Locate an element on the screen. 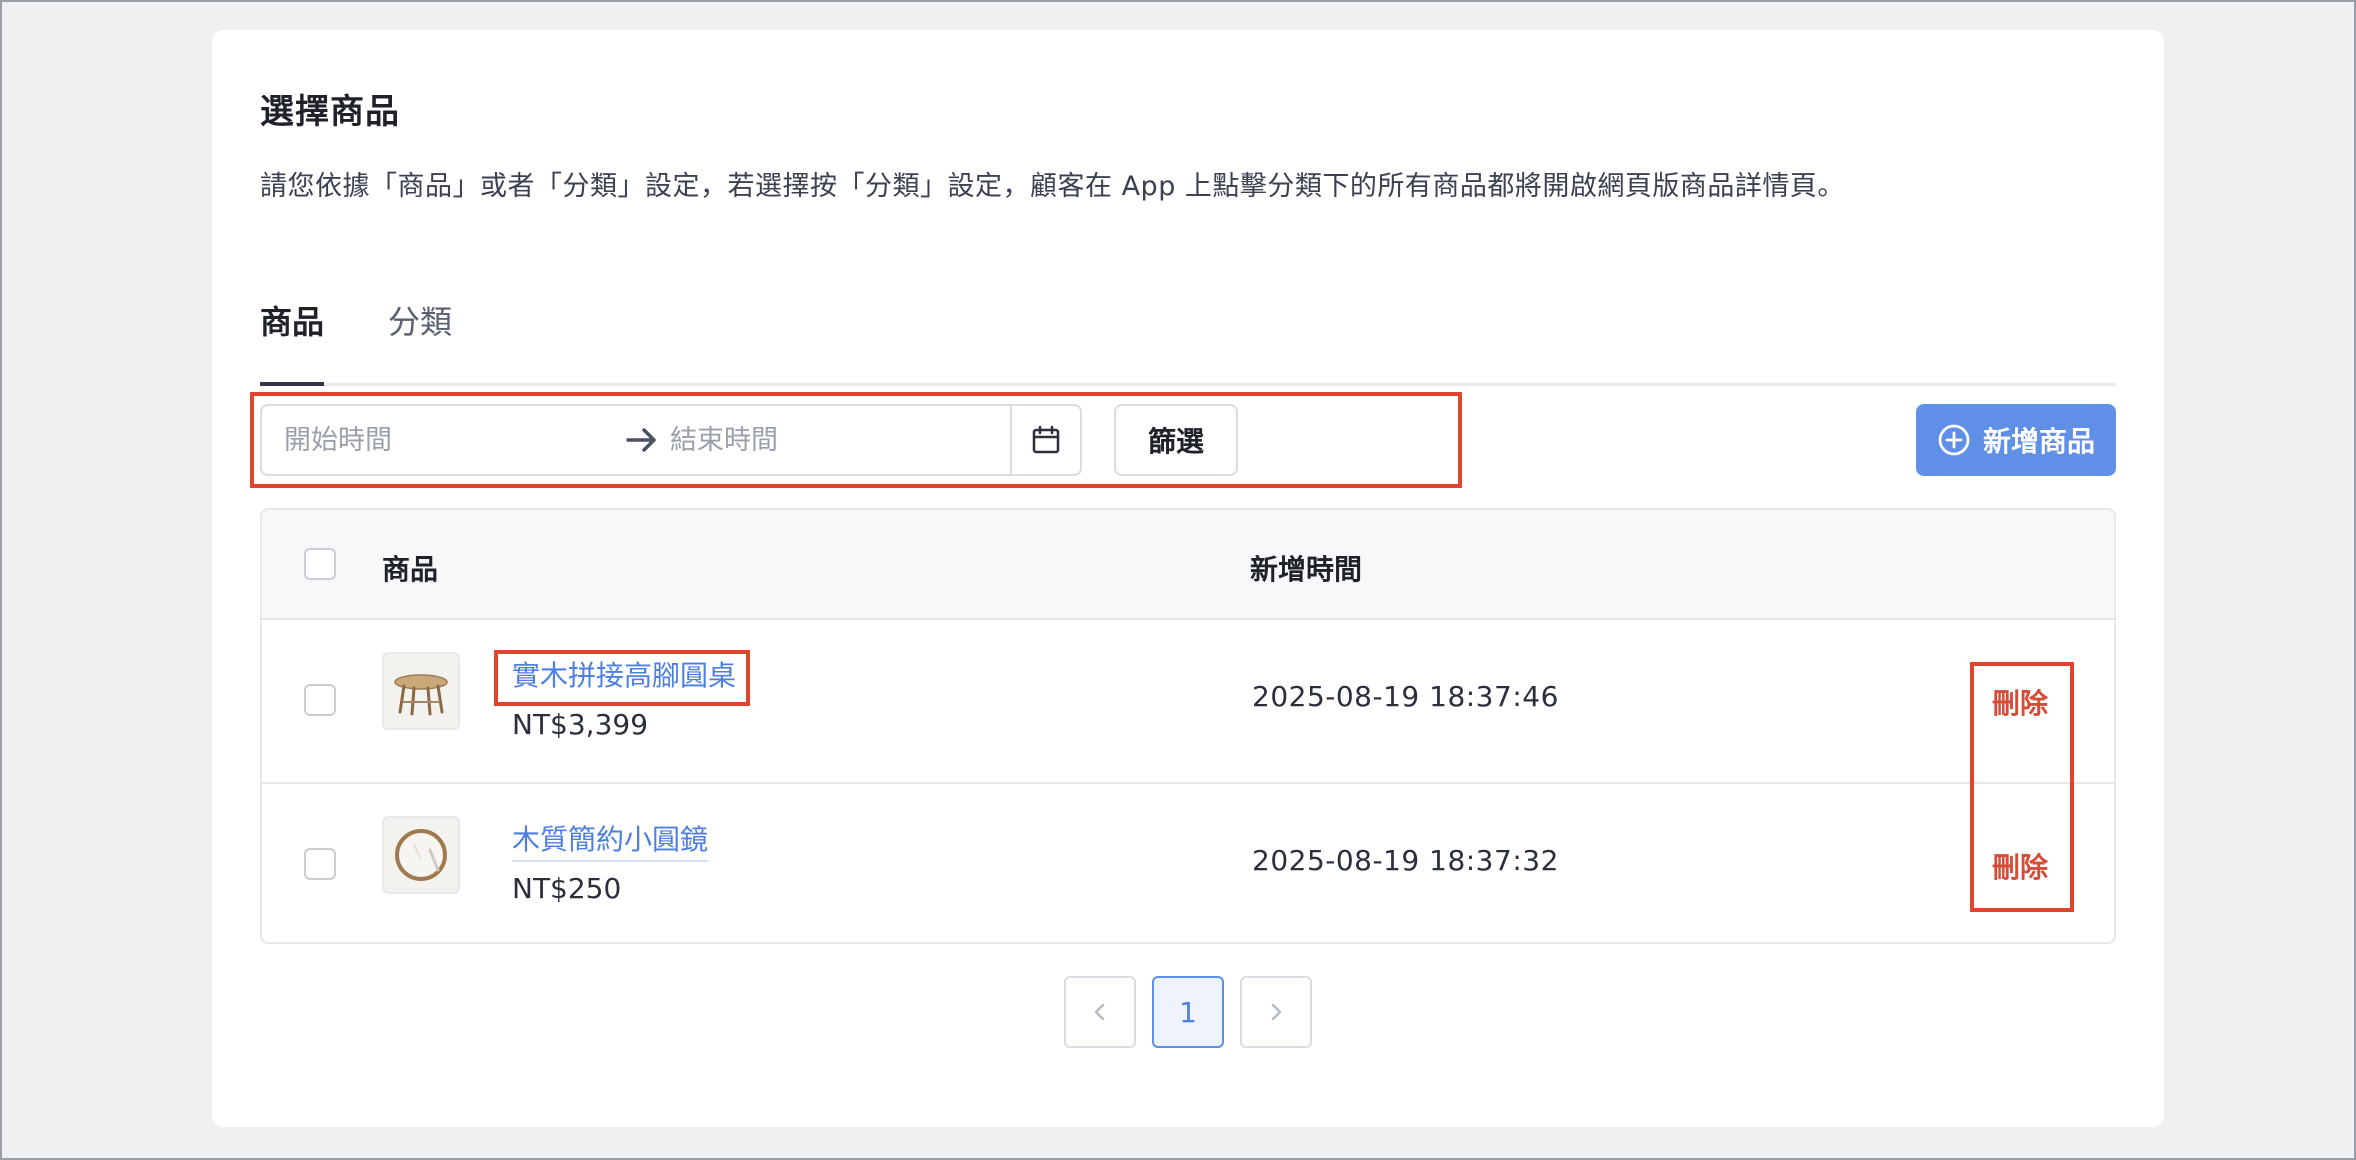 This screenshot has width=2356, height=1160. chevron-right-icon is located at coordinates (1276, 1012).